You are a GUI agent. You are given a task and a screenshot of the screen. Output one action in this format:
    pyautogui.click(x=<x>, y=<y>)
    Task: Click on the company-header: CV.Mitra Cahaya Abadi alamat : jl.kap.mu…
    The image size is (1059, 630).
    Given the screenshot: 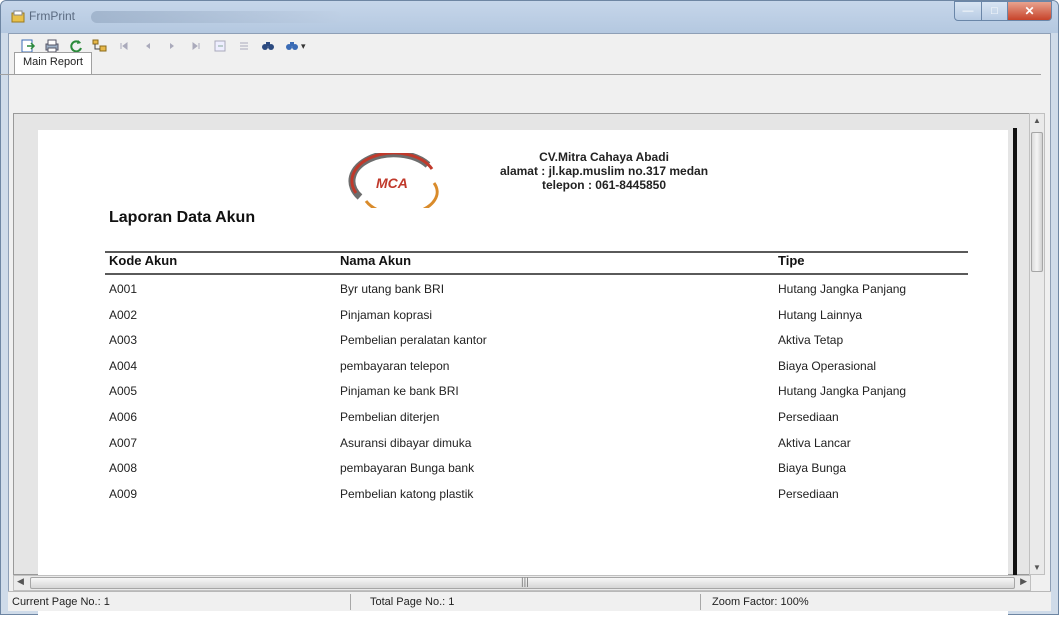 What is the action you would take?
    pyautogui.click(x=604, y=171)
    